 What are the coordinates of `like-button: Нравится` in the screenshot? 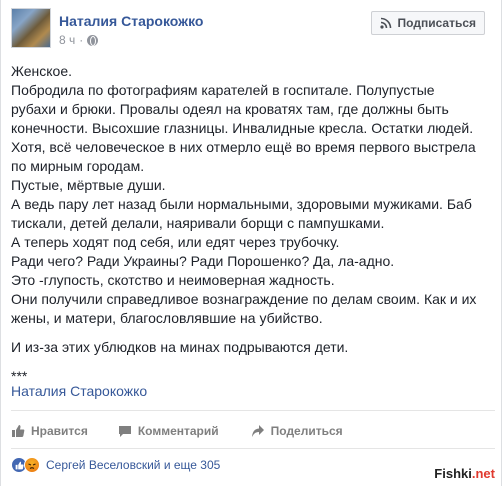 It's located at (49, 431).